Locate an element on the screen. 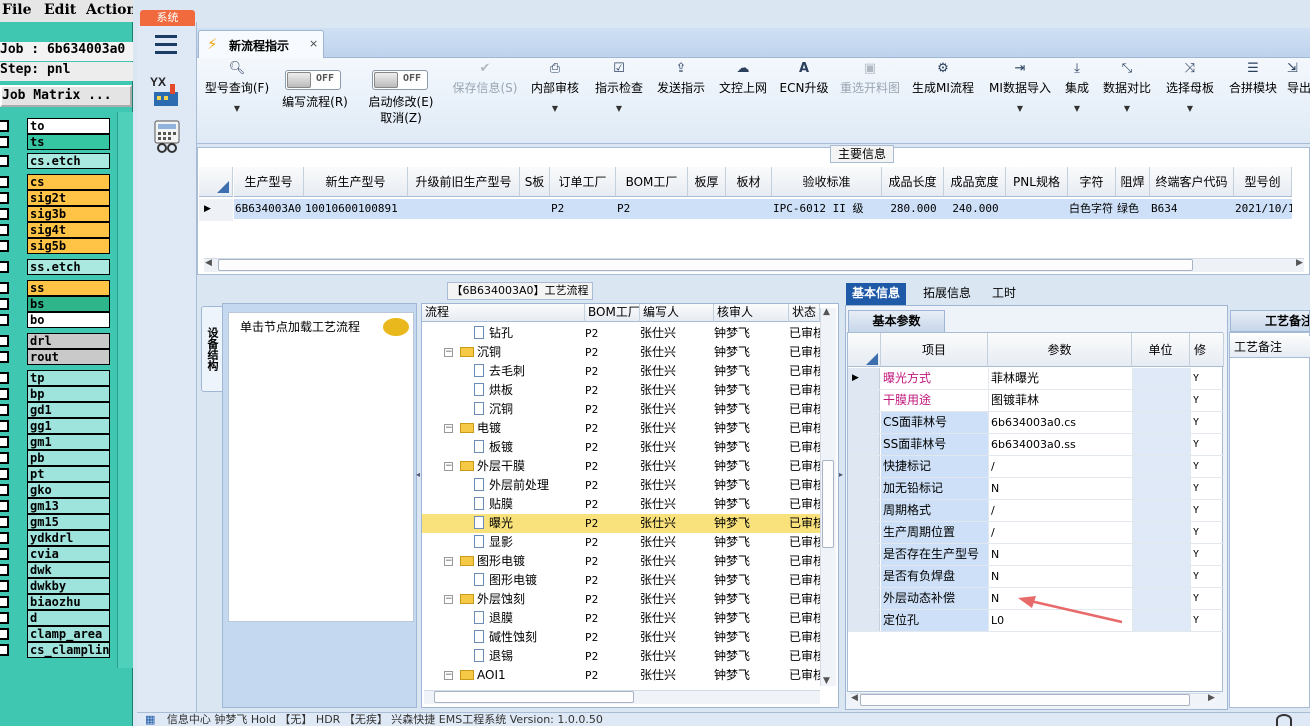  params-hscroll-thumb is located at coordinates (1025, 700).